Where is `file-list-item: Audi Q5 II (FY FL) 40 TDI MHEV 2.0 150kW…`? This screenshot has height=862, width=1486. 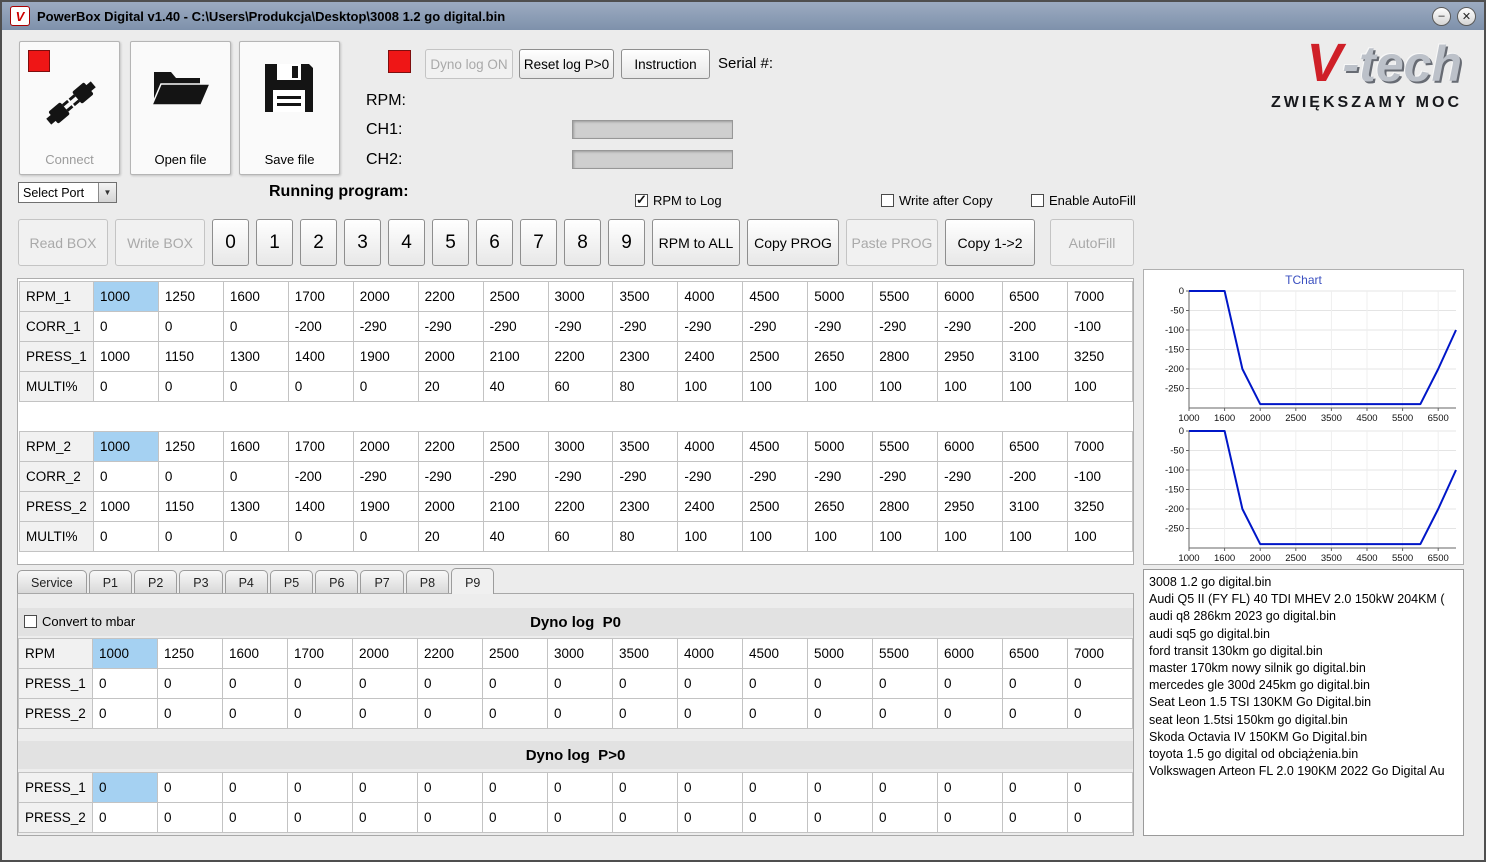 file-list-item: Audi Q5 II (FY FL) 40 TDI MHEV 2.0 150kW… is located at coordinates (1303, 599).